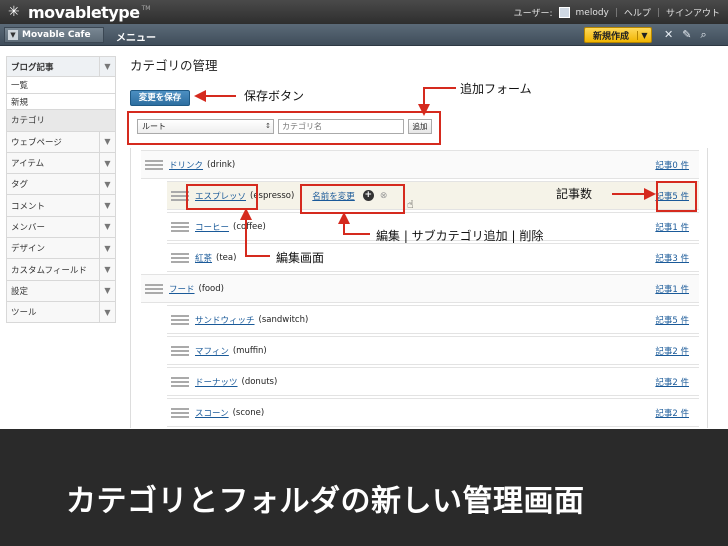  What do you see at coordinates (300, 258) in the screenshot?
I see `annotation-edit-screen: 編集画面` at bounding box center [300, 258].